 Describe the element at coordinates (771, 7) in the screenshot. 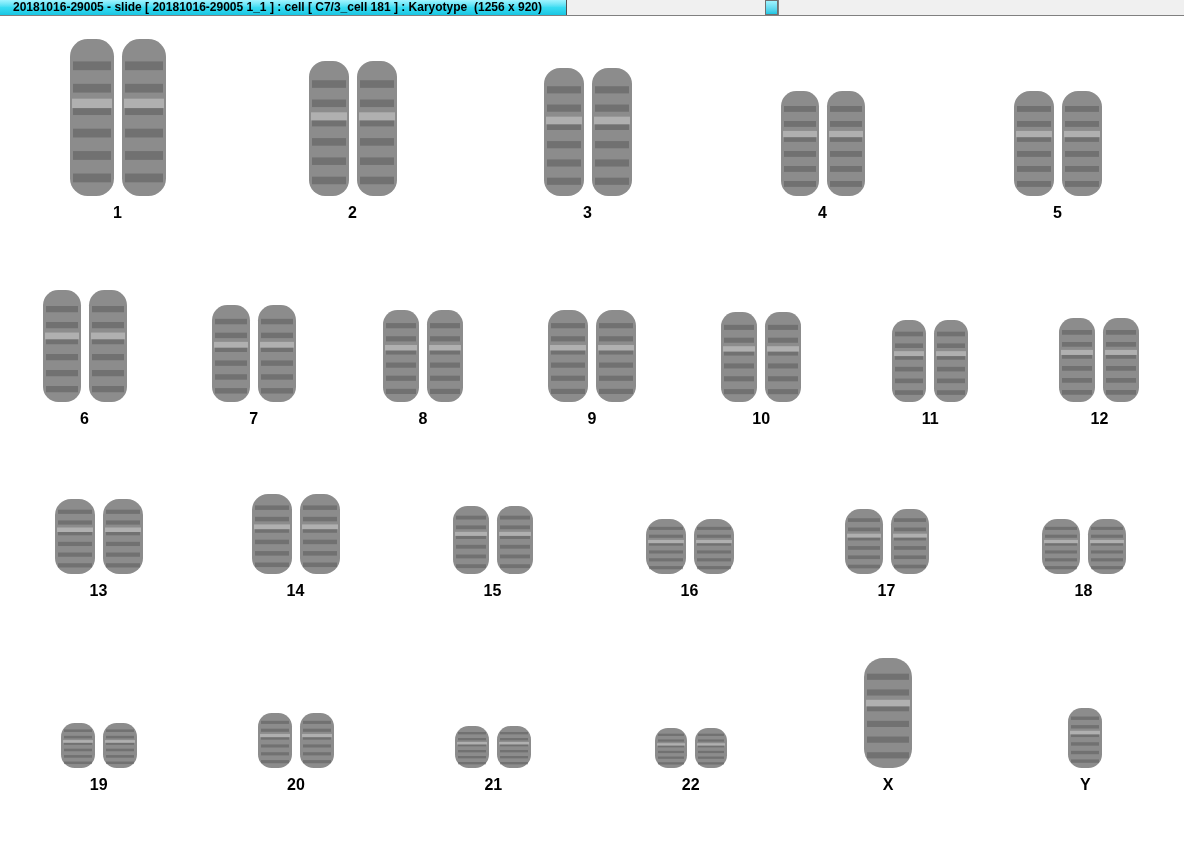

I see `scroll-thumb` at that location.